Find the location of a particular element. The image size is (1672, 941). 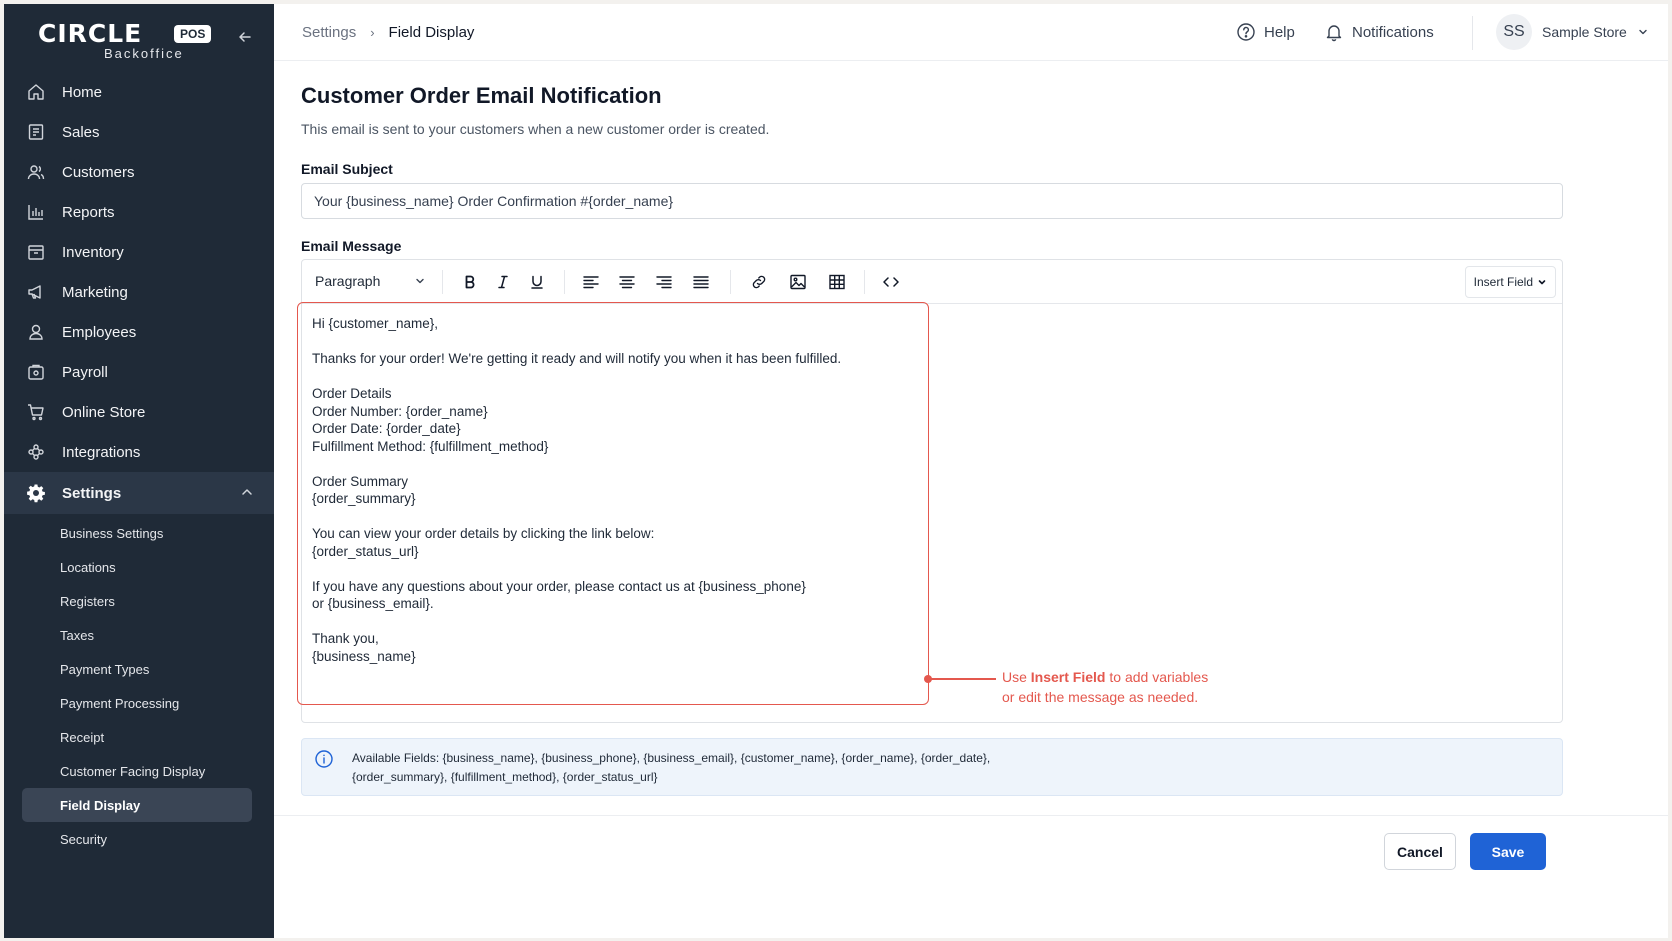

align-left-icon is located at coordinates (591, 282).